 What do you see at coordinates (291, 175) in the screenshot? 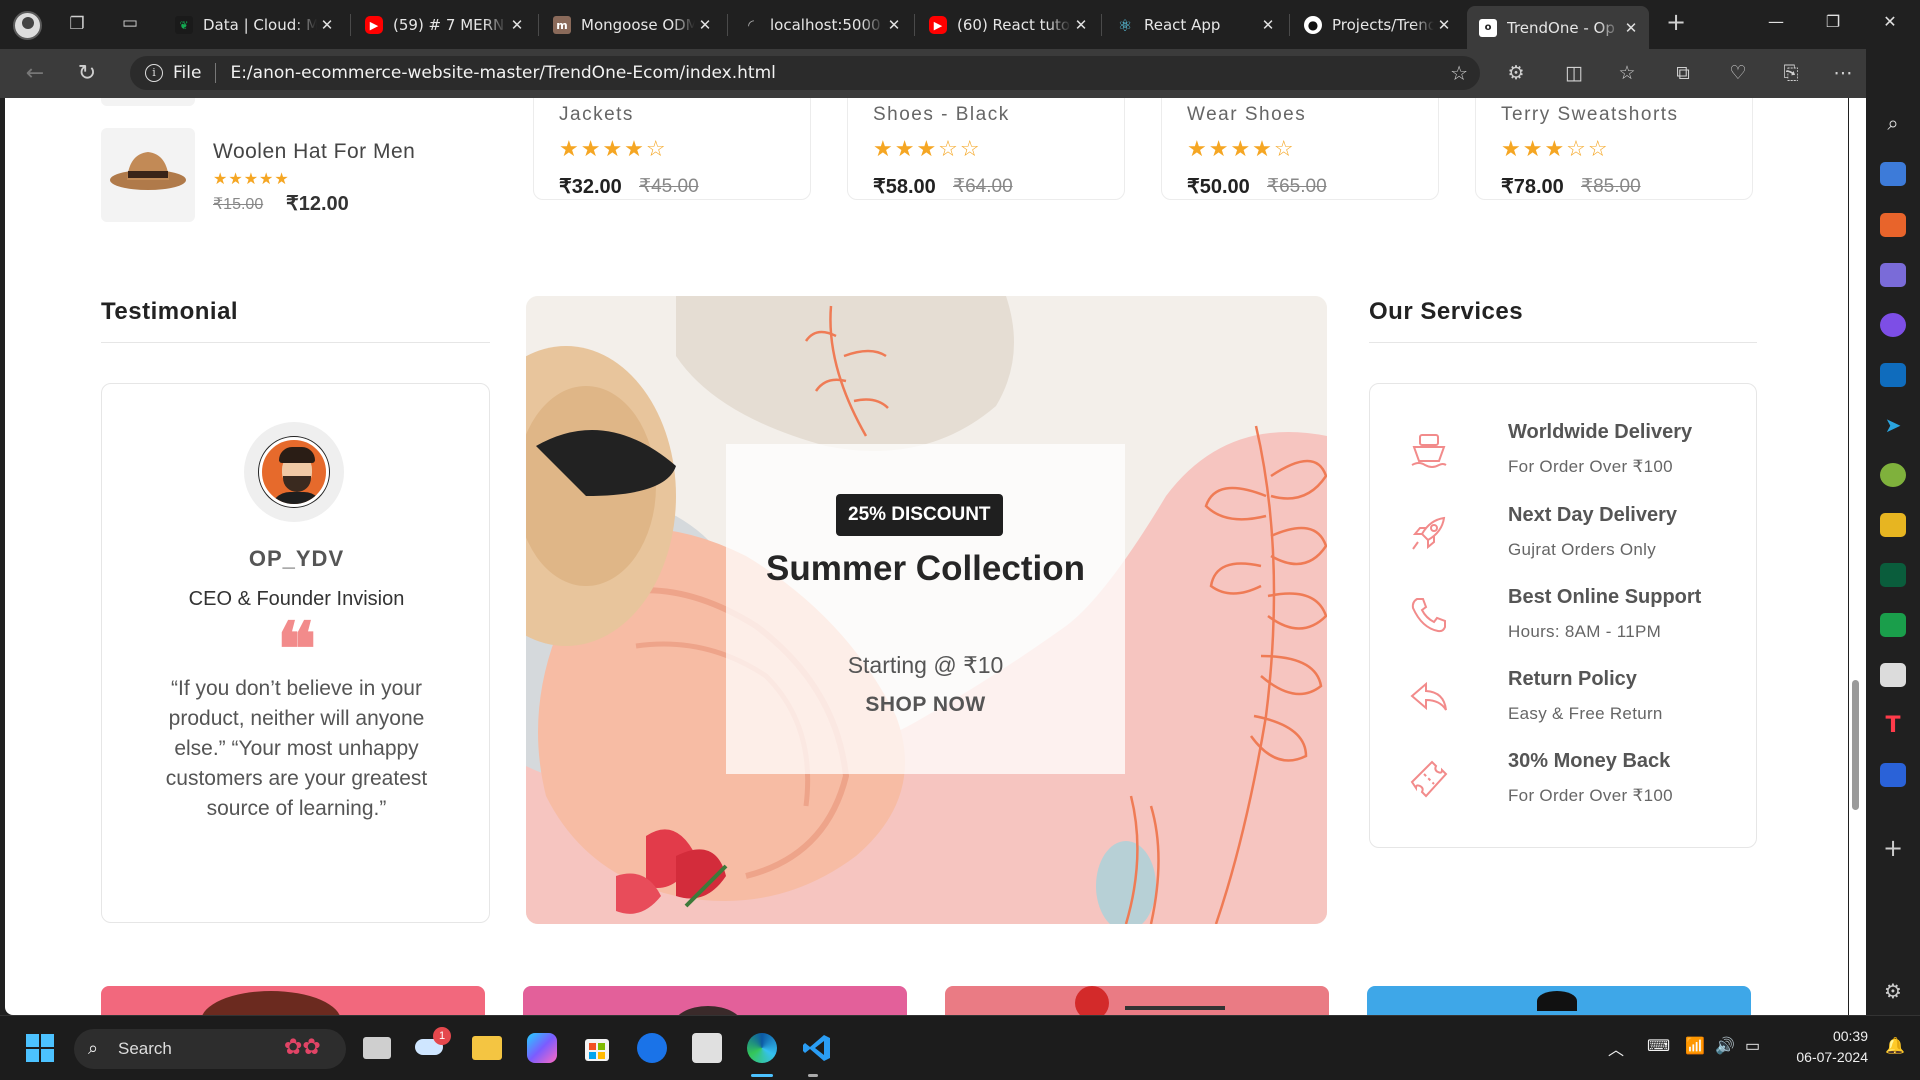
I see `mini-product-woolen-hat: Woolen Hat For Men ★★★★★ ₹15.00 ₹12.00` at bounding box center [291, 175].